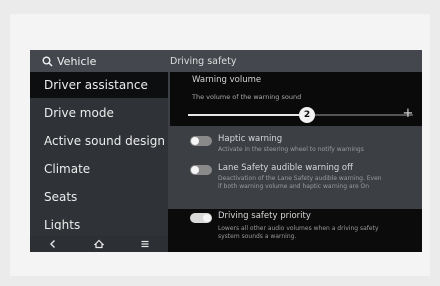 The width and height of the screenshot is (440, 286). What do you see at coordinates (67, 169) in the screenshot?
I see `sidebar-item-label: Climate` at bounding box center [67, 169].